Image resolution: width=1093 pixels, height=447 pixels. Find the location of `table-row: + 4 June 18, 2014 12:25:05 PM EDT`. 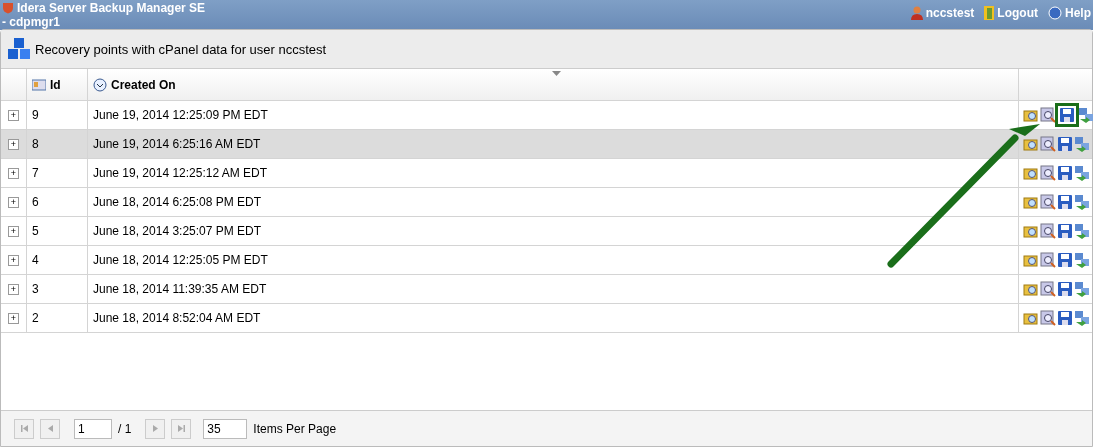

table-row: + 4 June 18, 2014 12:25:05 PM EDT is located at coordinates (546, 260).